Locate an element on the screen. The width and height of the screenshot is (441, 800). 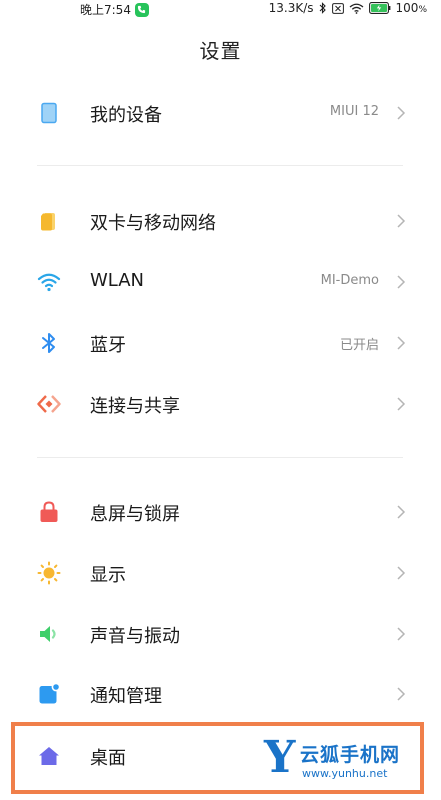
item-value: MI-Demo is located at coordinates (349, 280).